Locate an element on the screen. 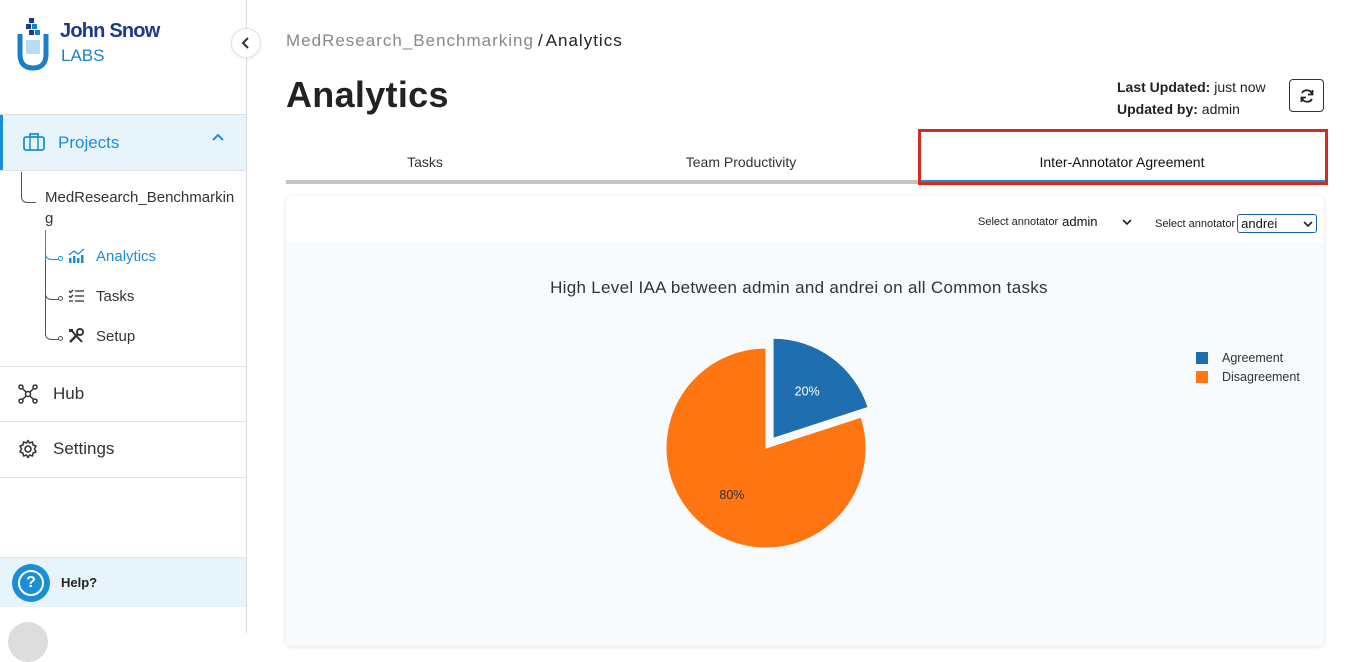 Image resolution: width=1363 pixels, height=662 pixels. sidebar-item-analytics: Analytics is located at coordinates (112, 256).